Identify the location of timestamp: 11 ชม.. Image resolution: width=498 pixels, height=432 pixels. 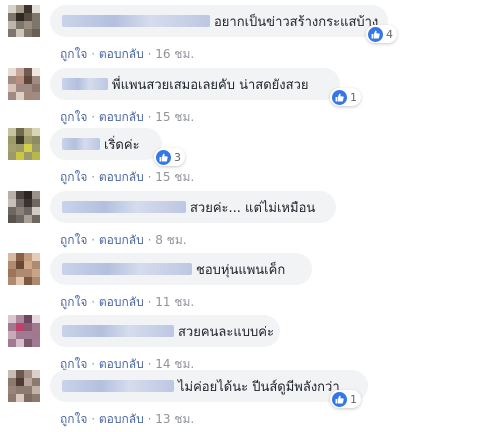
(174, 302).